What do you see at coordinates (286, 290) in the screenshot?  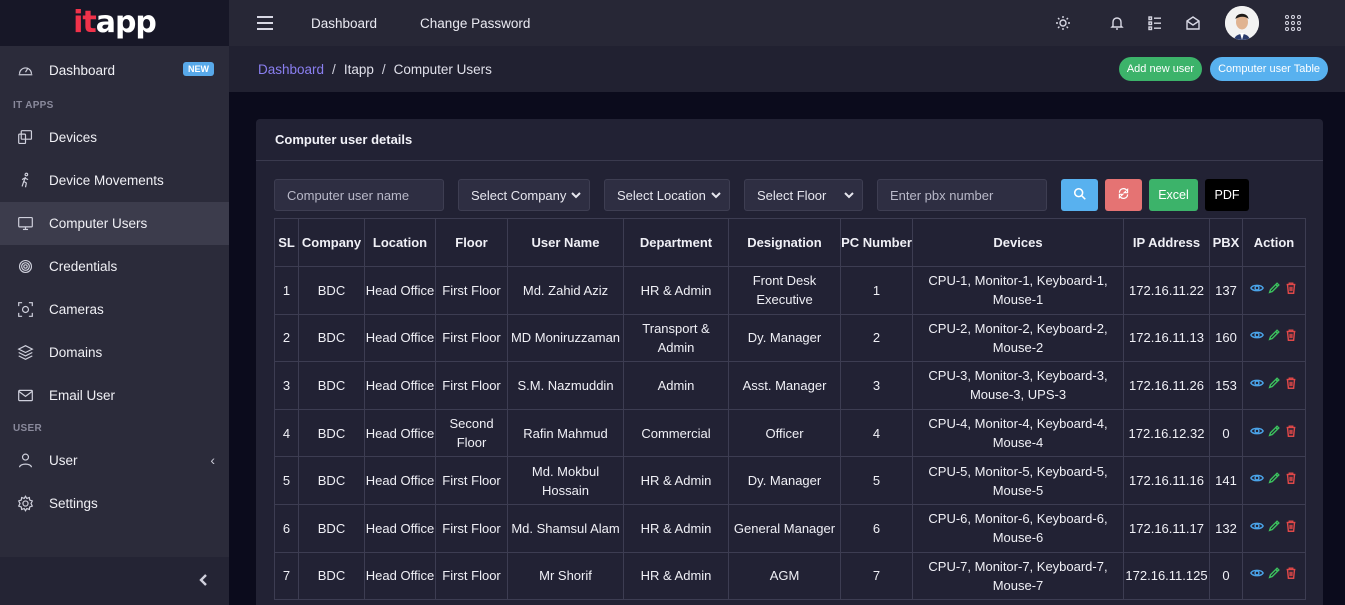 I see `cell-sl: 1` at bounding box center [286, 290].